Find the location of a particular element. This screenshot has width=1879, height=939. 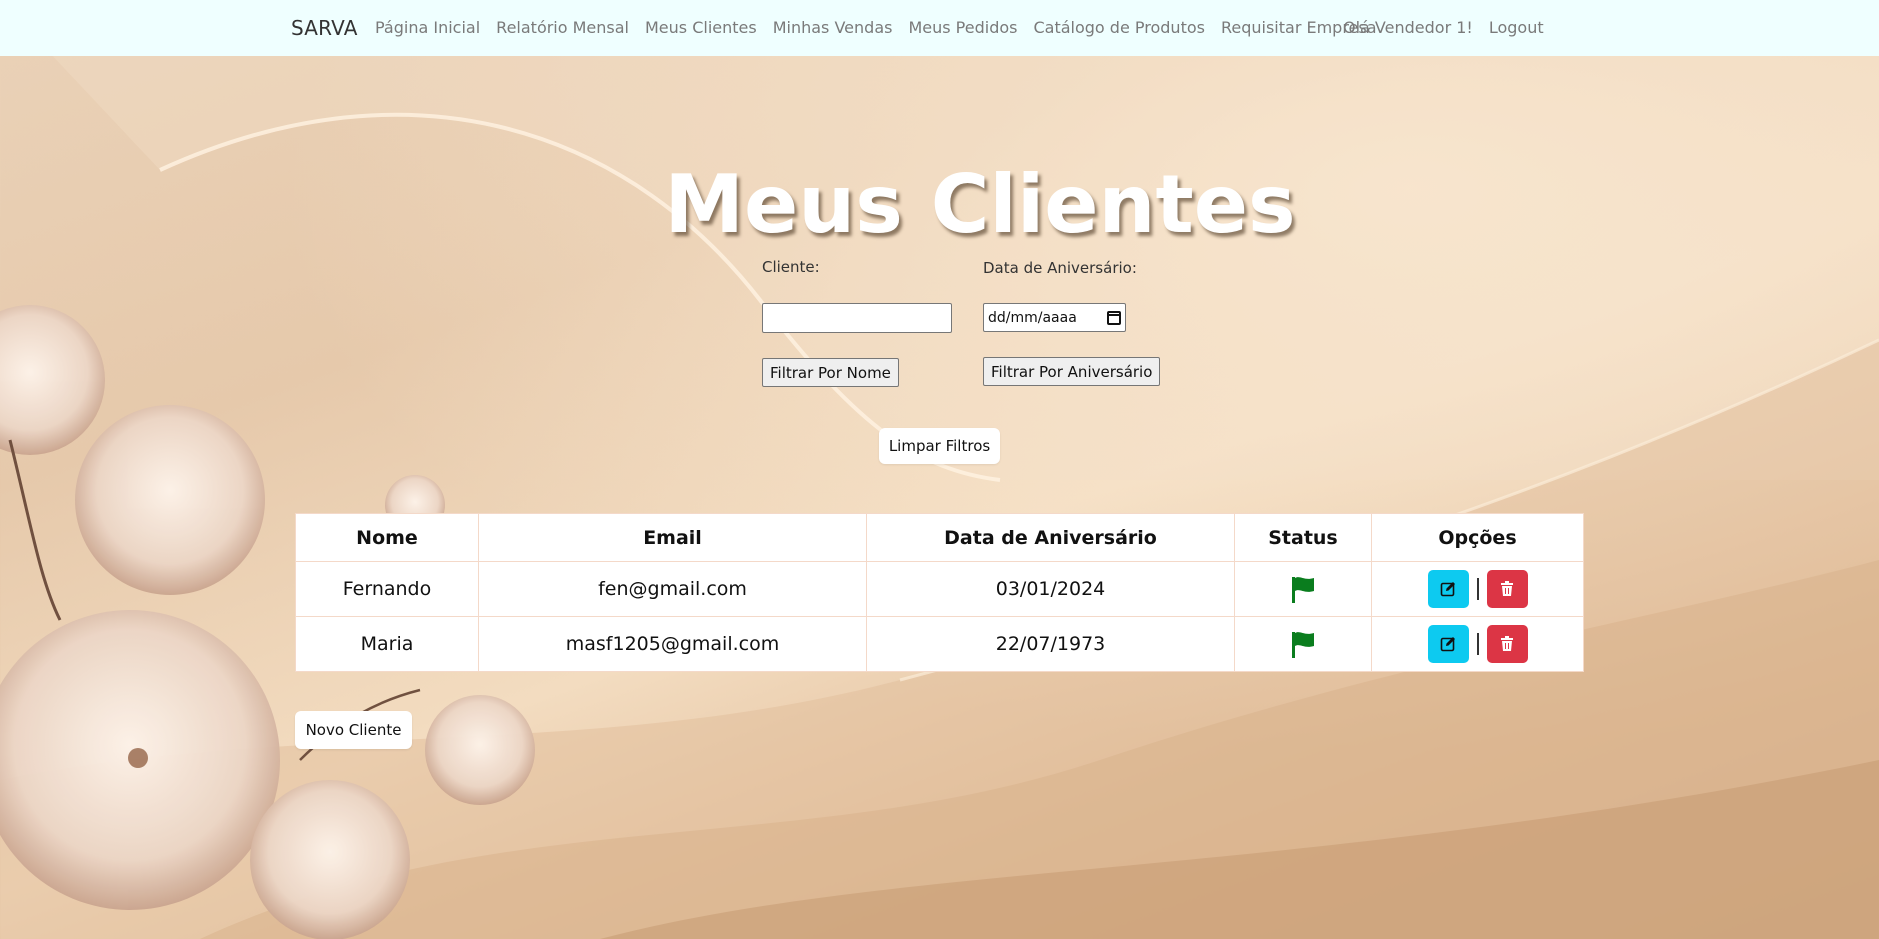

cell-nome: Fernando is located at coordinates (387, 589).